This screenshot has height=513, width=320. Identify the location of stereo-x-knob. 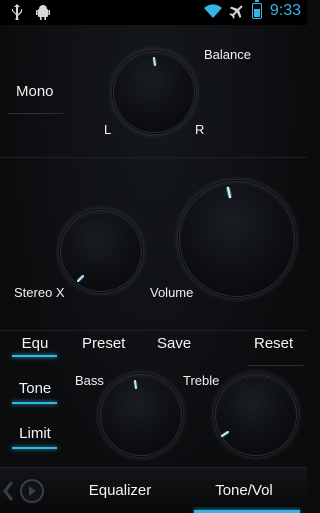
(101, 251).